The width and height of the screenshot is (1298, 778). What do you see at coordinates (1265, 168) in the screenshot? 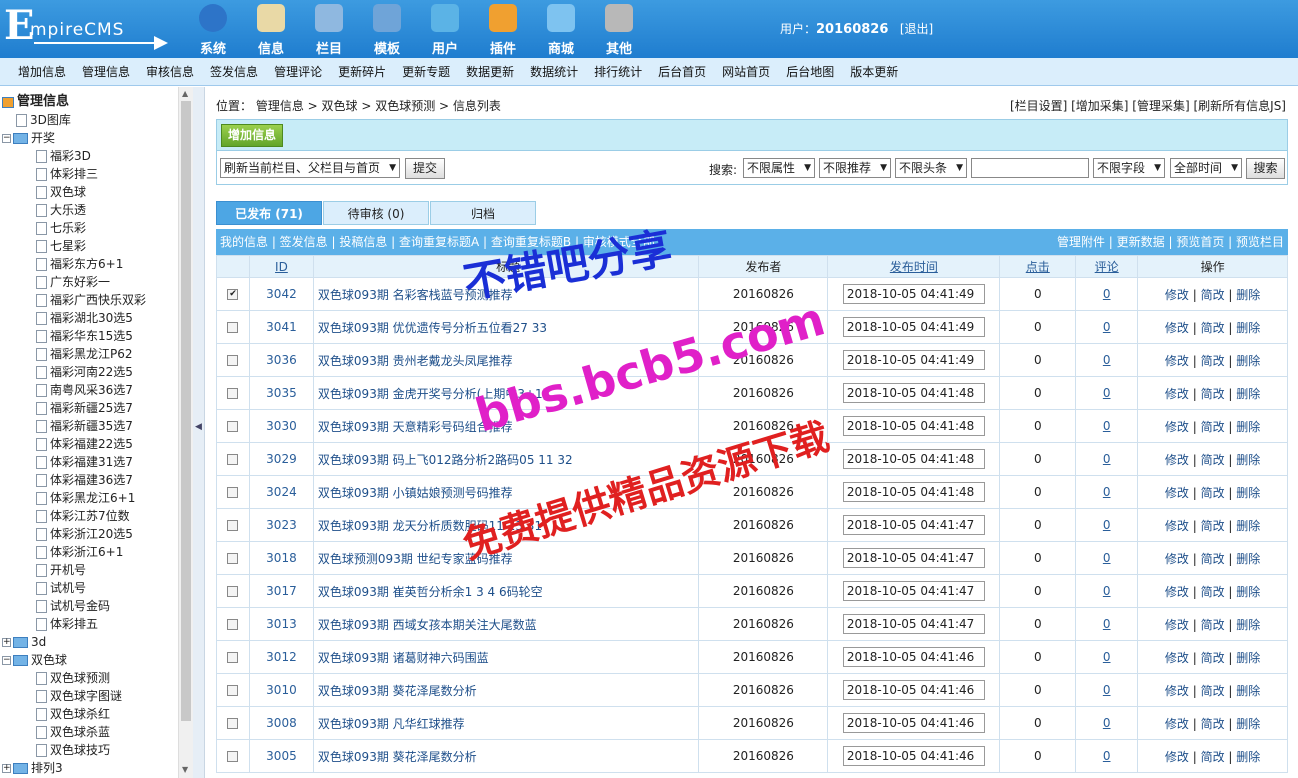
I see `search-button: 搜索` at bounding box center [1265, 168].